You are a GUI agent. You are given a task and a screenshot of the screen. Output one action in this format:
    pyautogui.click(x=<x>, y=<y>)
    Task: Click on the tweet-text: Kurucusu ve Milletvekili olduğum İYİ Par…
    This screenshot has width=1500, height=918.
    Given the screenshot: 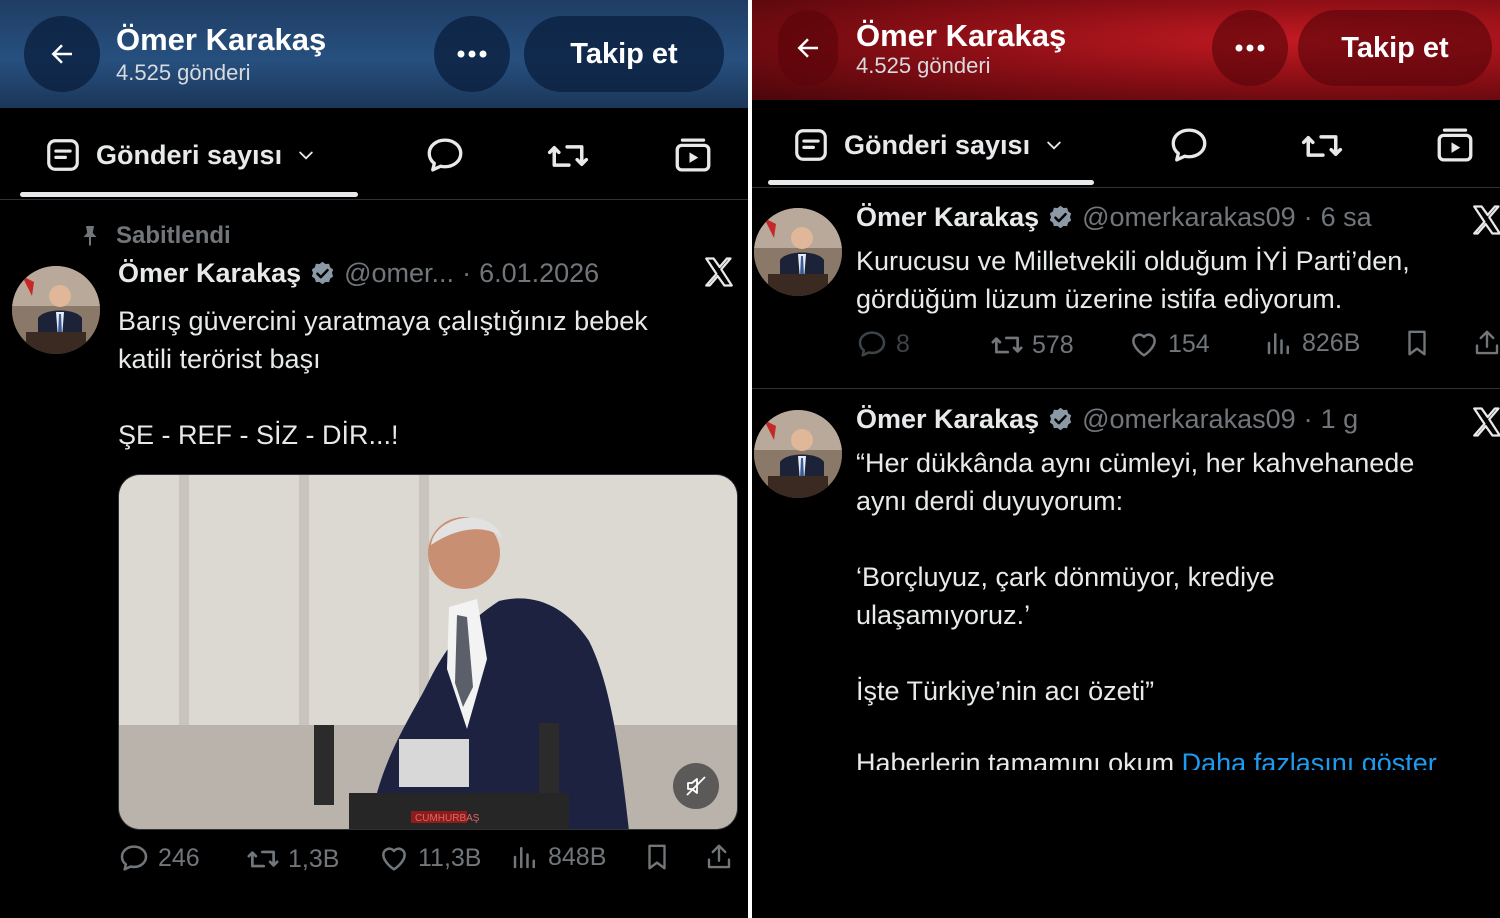 What is the action you would take?
    pyautogui.click(x=1133, y=280)
    